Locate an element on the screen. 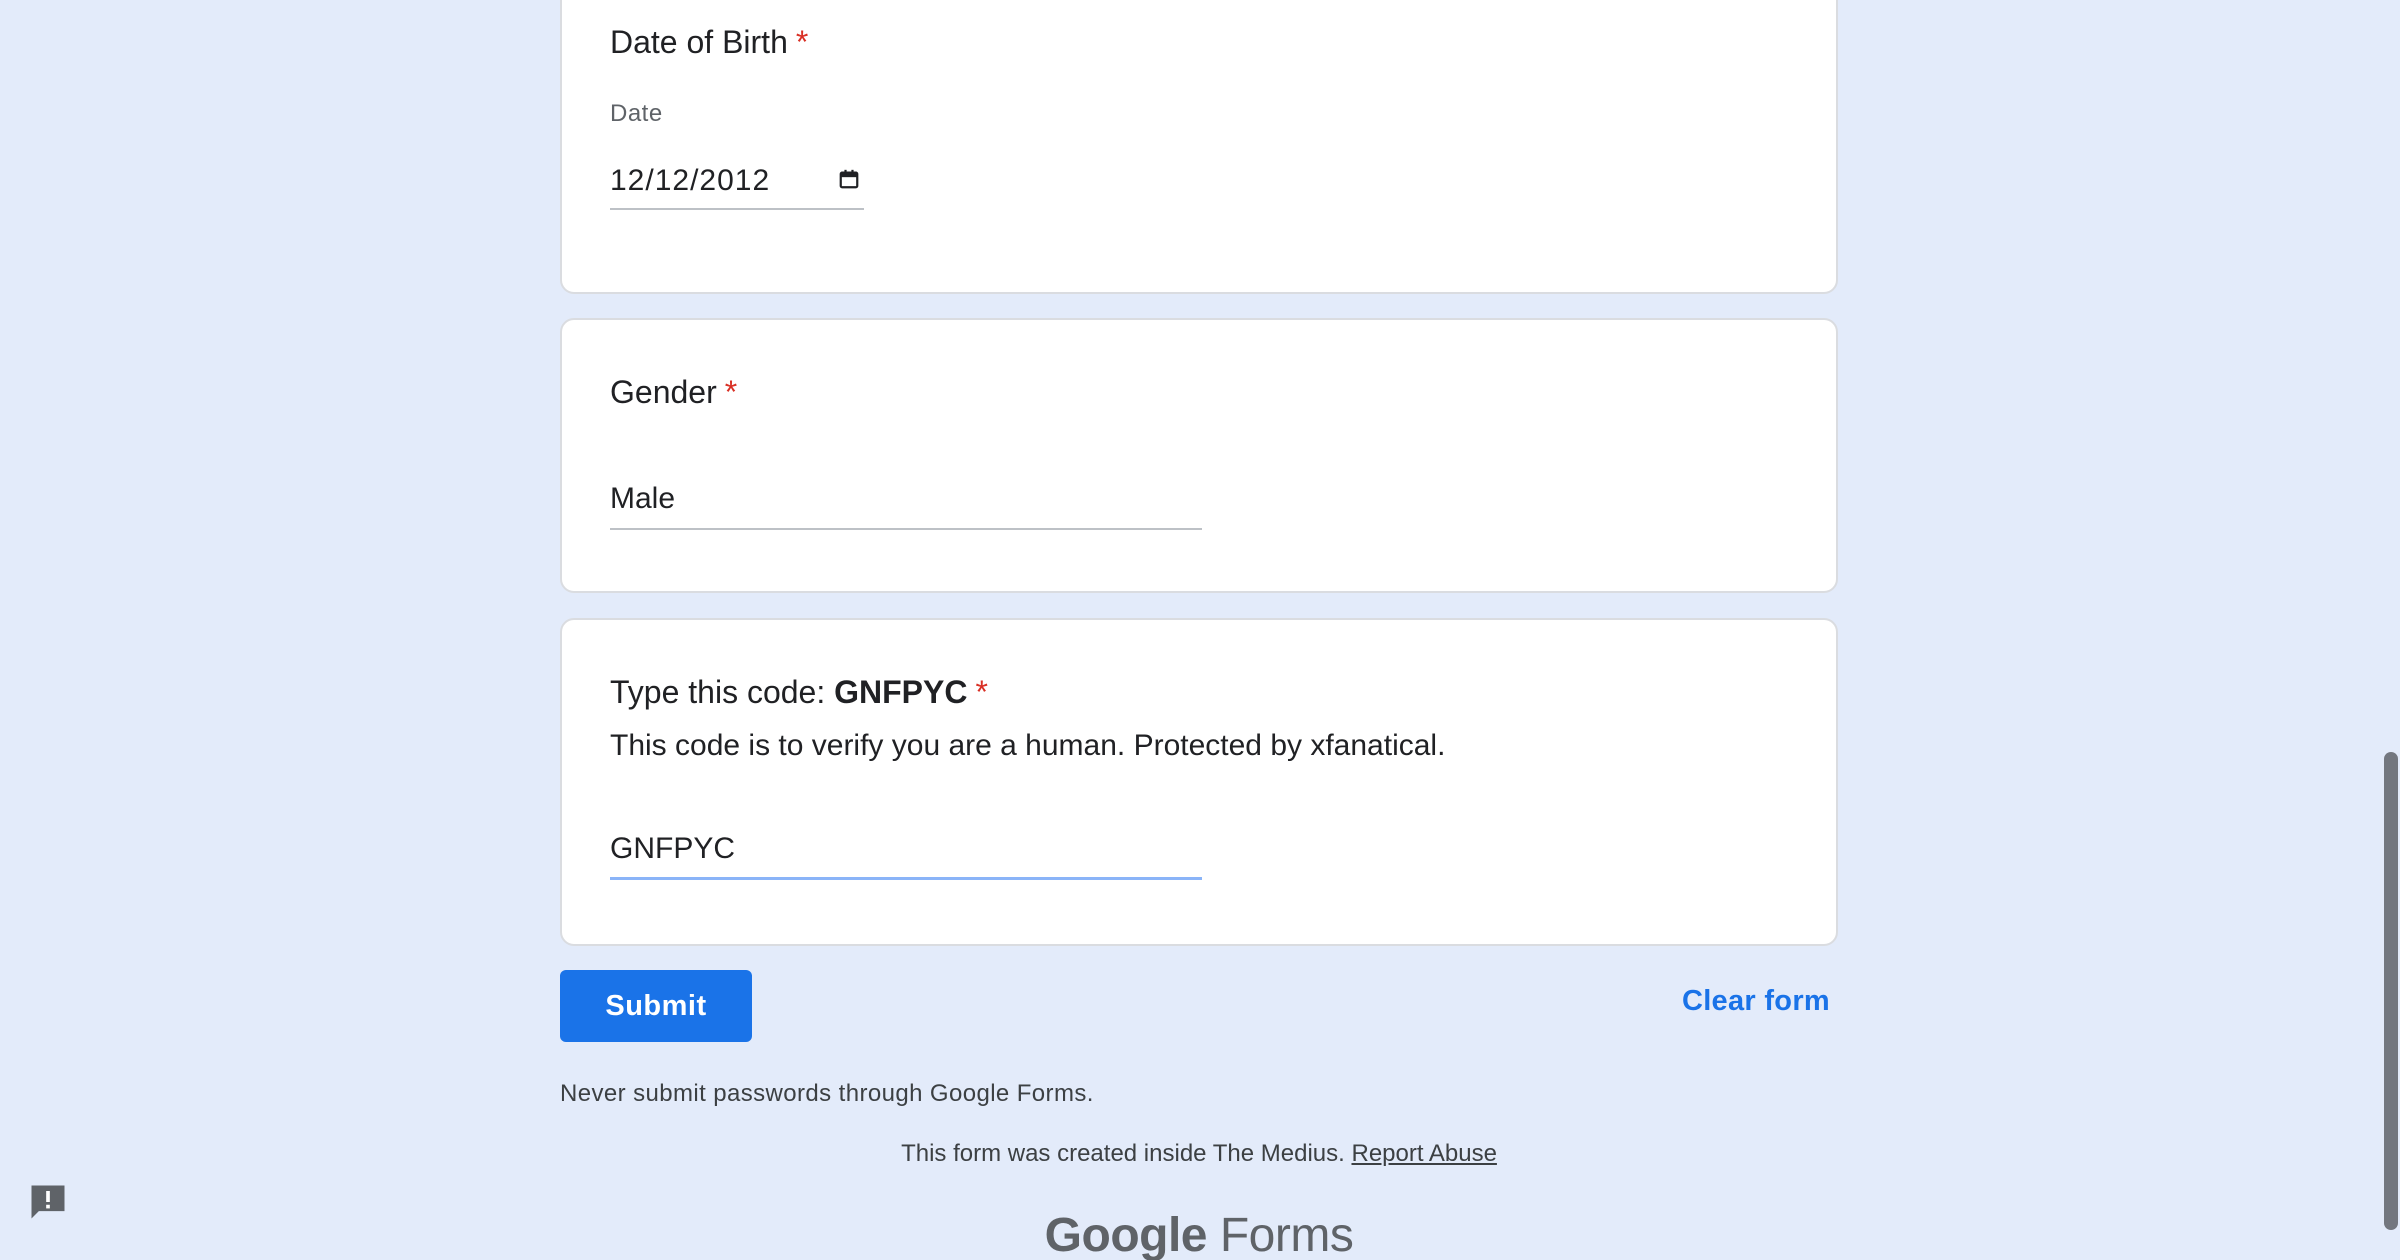 The width and height of the screenshot is (2400, 1260). question-title: Type this code: GNFPYC * is located at coordinates (799, 692).